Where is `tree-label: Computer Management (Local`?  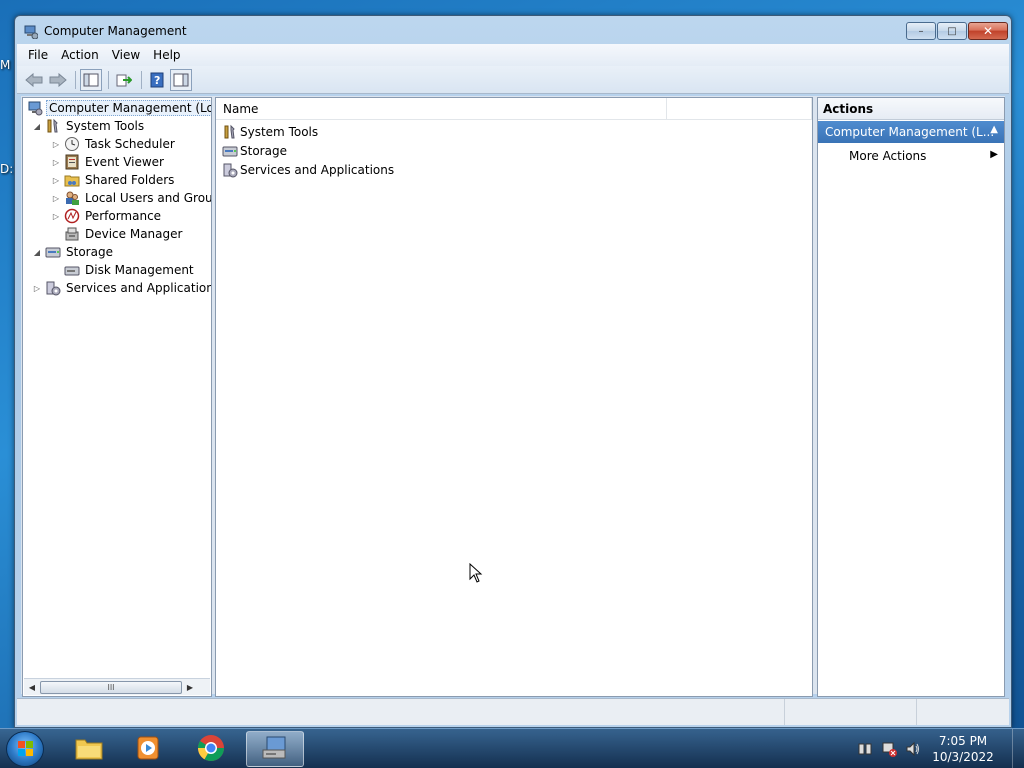
tree-label: Computer Management (Local is located at coordinates (128, 108).